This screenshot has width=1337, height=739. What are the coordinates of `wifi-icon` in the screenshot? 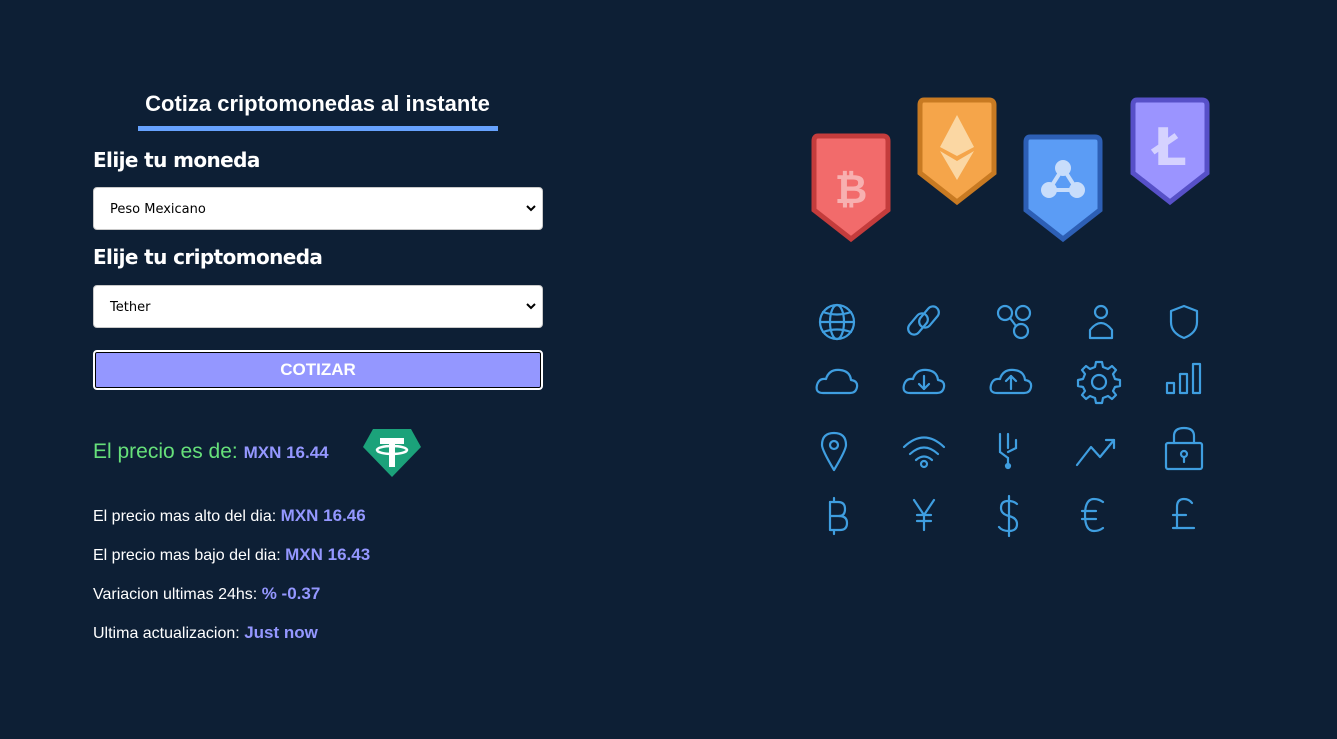 It's located at (924, 452).